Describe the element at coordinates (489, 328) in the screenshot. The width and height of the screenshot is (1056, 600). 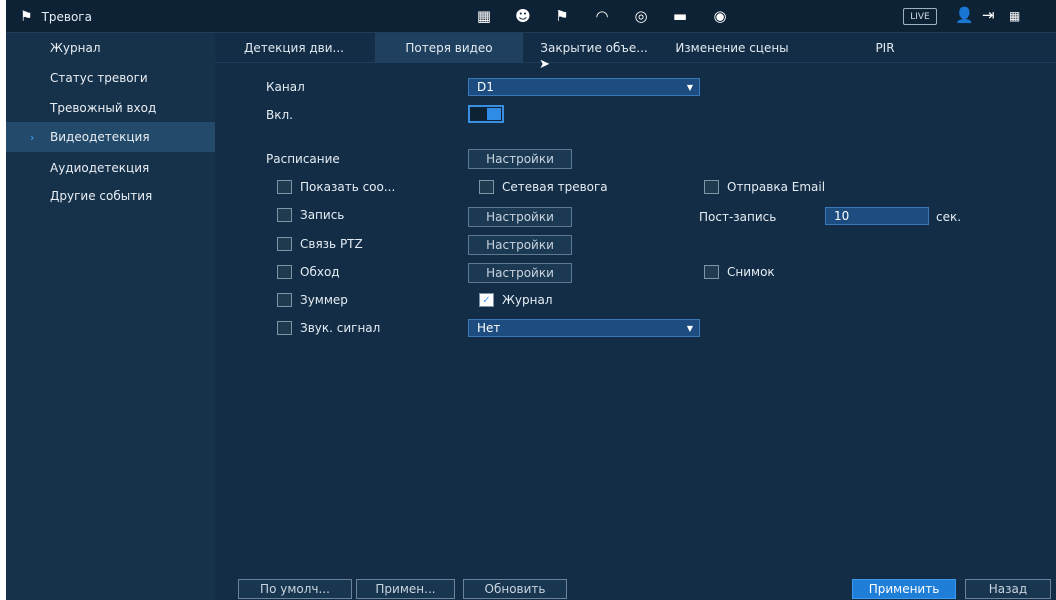
I see `sound-value: Нет` at that location.